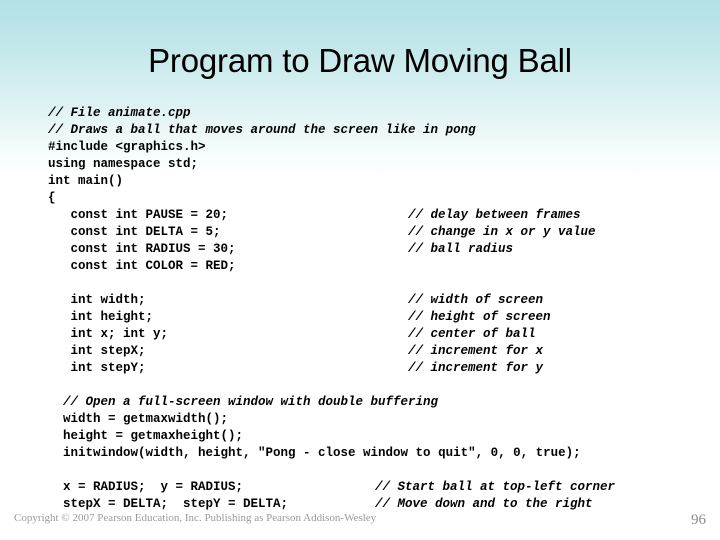 The height and width of the screenshot is (540, 720). I want to click on code-inline-comment: // width of screen, so click(476, 300).